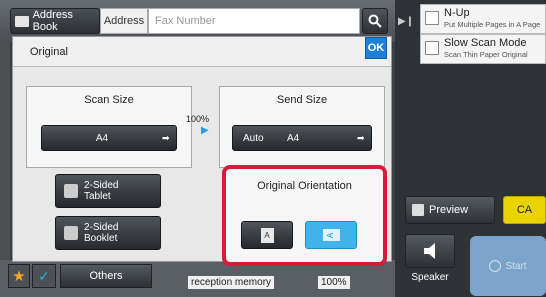  What do you see at coordinates (52, 21) in the screenshot?
I see `address-book-label: Address Book` at bounding box center [52, 21].